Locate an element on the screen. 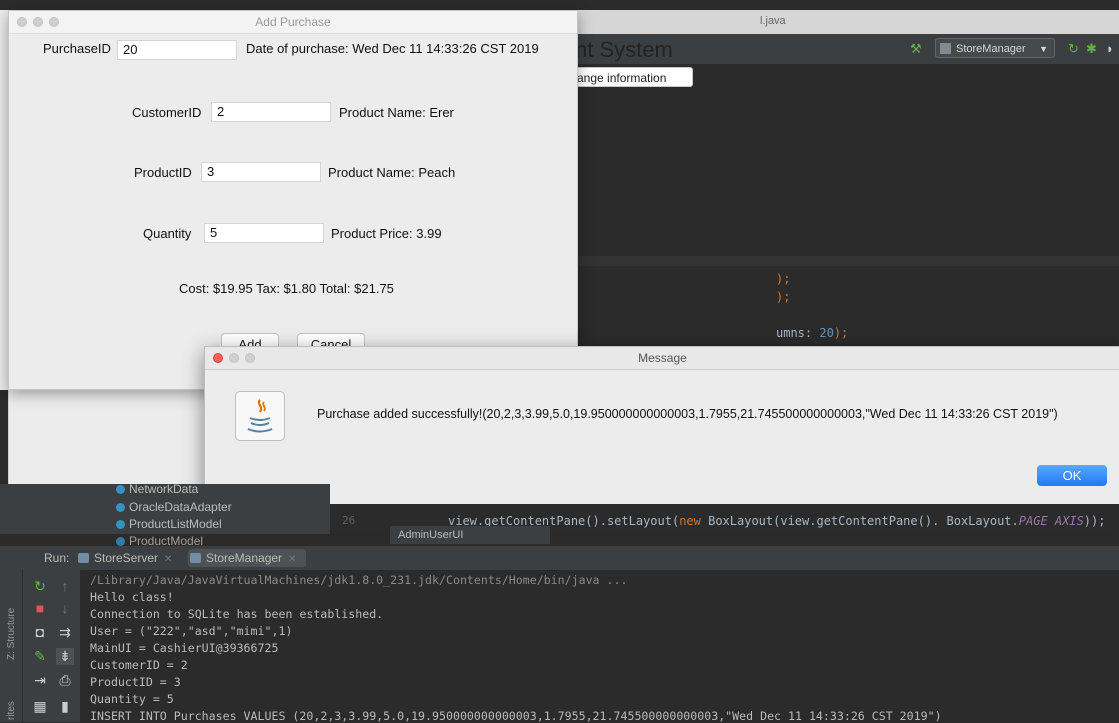 The width and height of the screenshot is (1119, 723). stop-icon: ■ is located at coordinates (40, 608).